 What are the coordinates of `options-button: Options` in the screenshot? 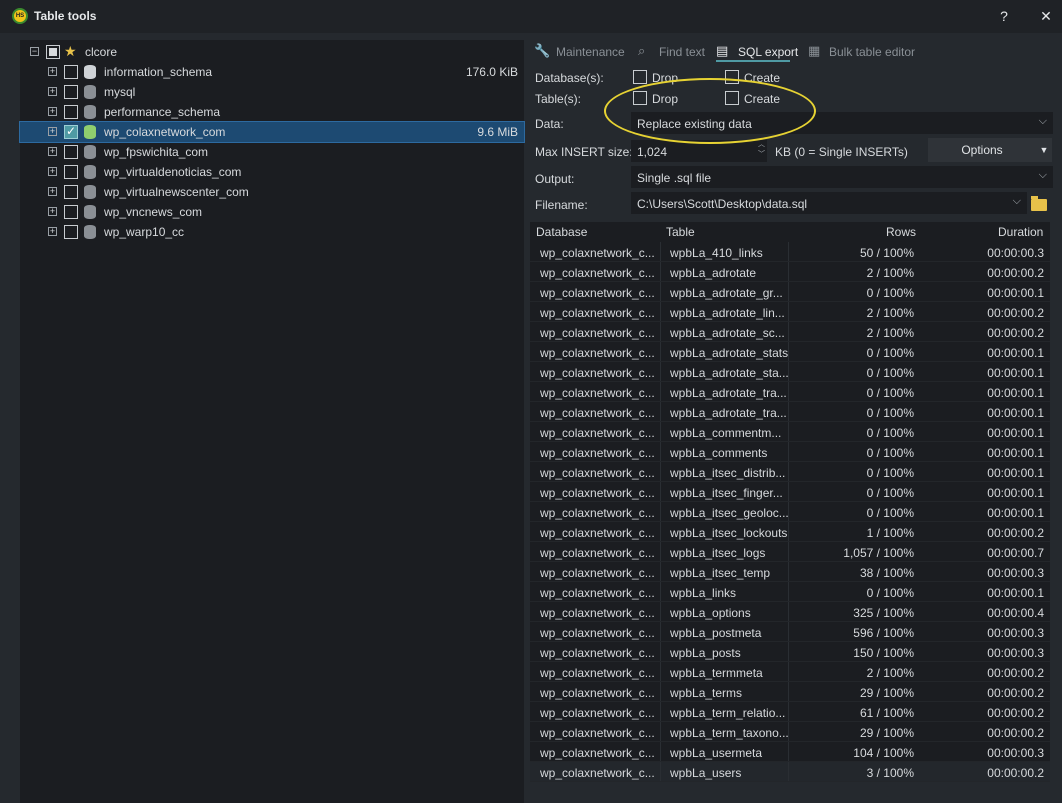 It's located at (982, 150).